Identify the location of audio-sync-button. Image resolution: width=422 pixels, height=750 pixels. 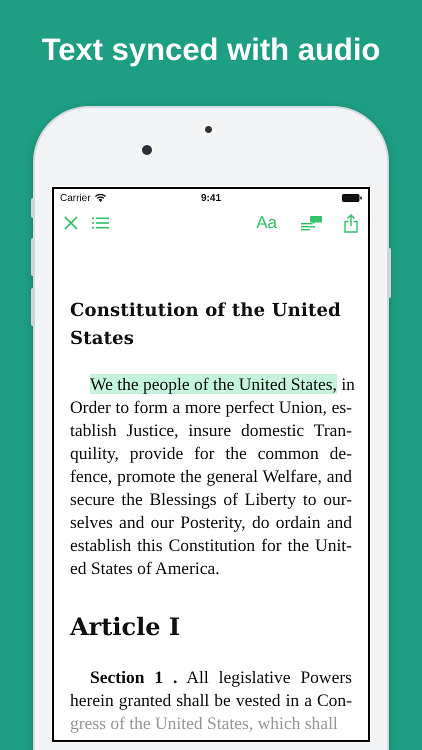
(311, 223).